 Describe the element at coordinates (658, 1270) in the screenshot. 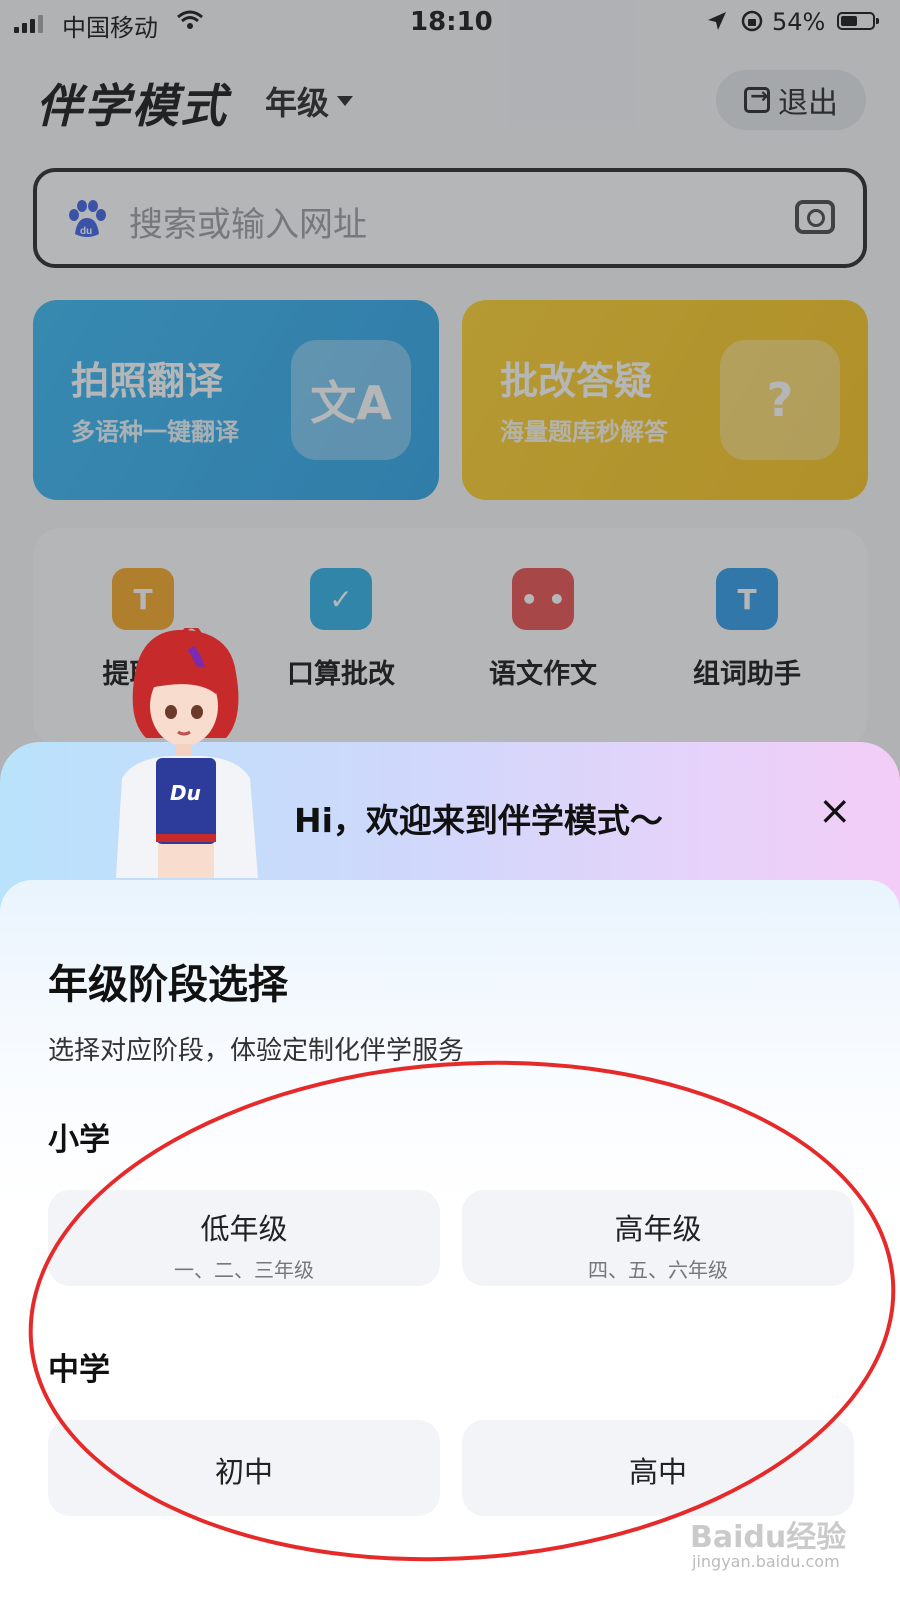

I see `option-detail: 四、五、六年级` at that location.